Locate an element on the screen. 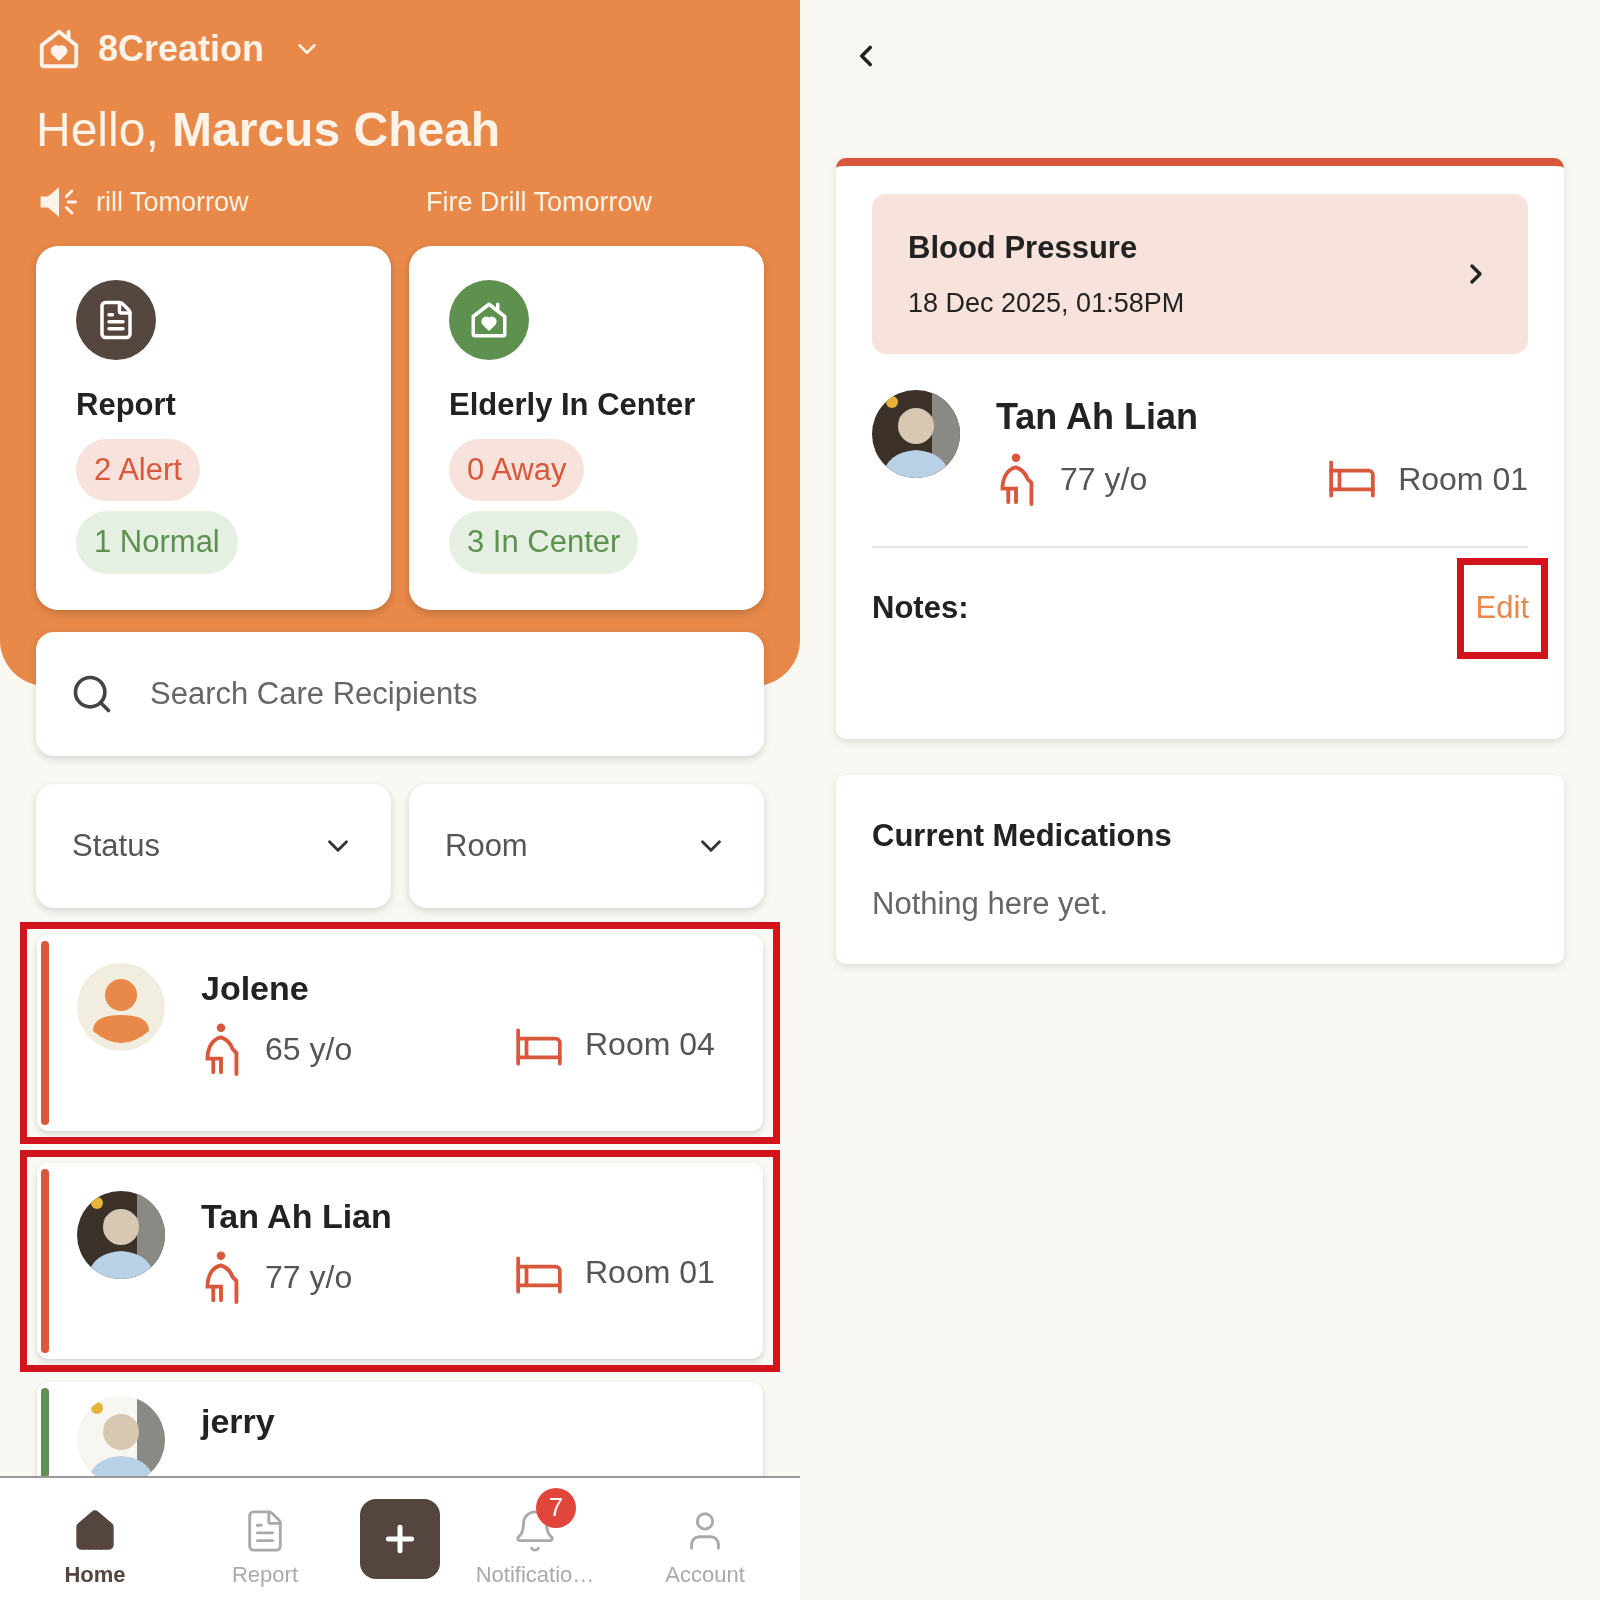 This screenshot has width=1600, height=1600. age-label: 65 y/o is located at coordinates (309, 1049).